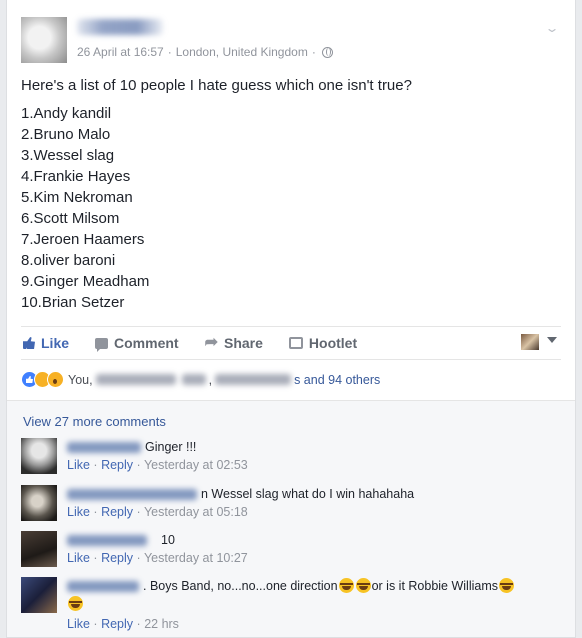 The height and width of the screenshot is (638, 582). What do you see at coordinates (196, 512) in the screenshot?
I see `comment-time: Yesterday at 05:18` at bounding box center [196, 512].